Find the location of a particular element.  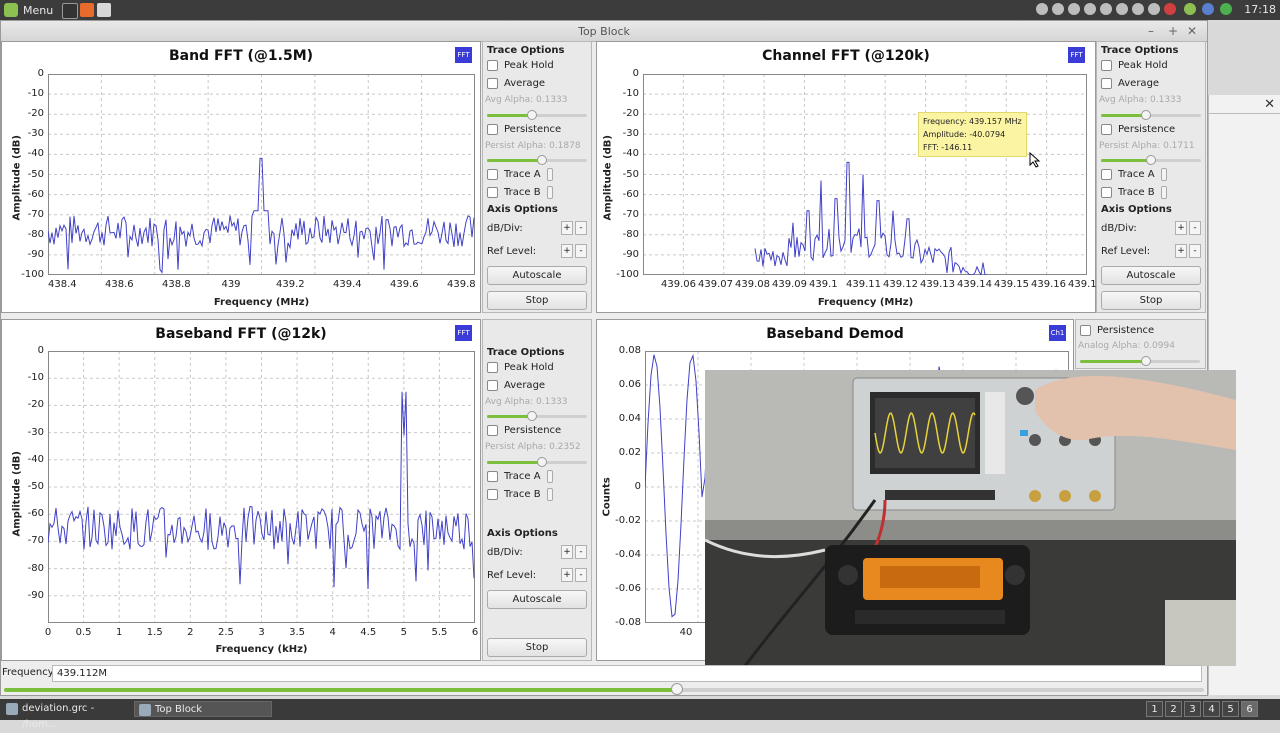

whatsapp-icon is located at coordinates (1226, 9).